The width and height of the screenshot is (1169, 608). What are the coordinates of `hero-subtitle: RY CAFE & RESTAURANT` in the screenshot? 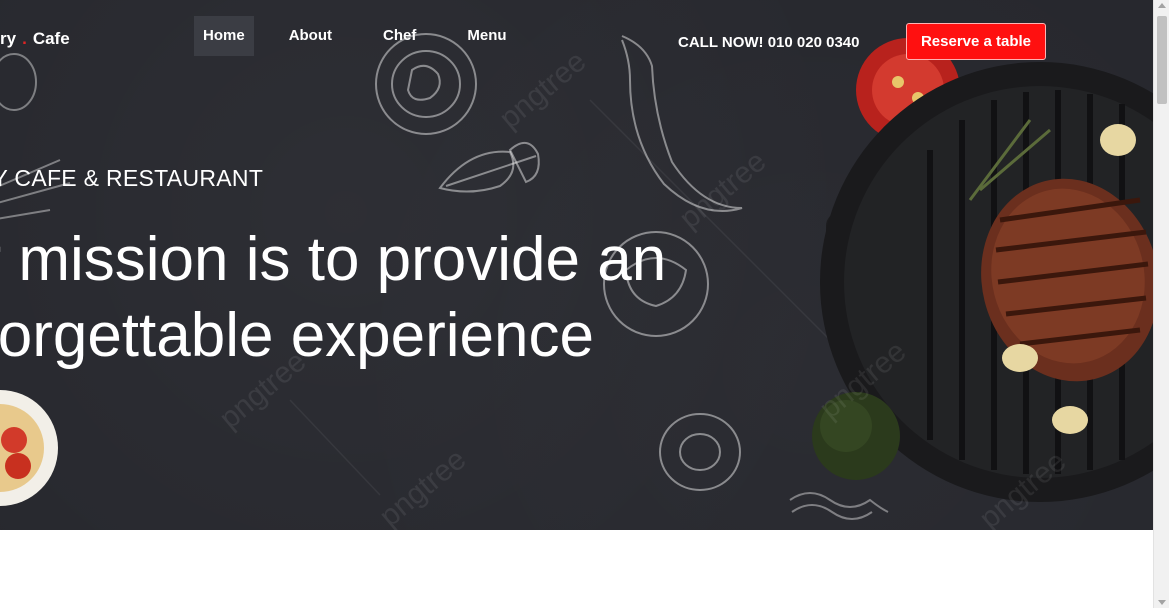 It's located at (132, 178).